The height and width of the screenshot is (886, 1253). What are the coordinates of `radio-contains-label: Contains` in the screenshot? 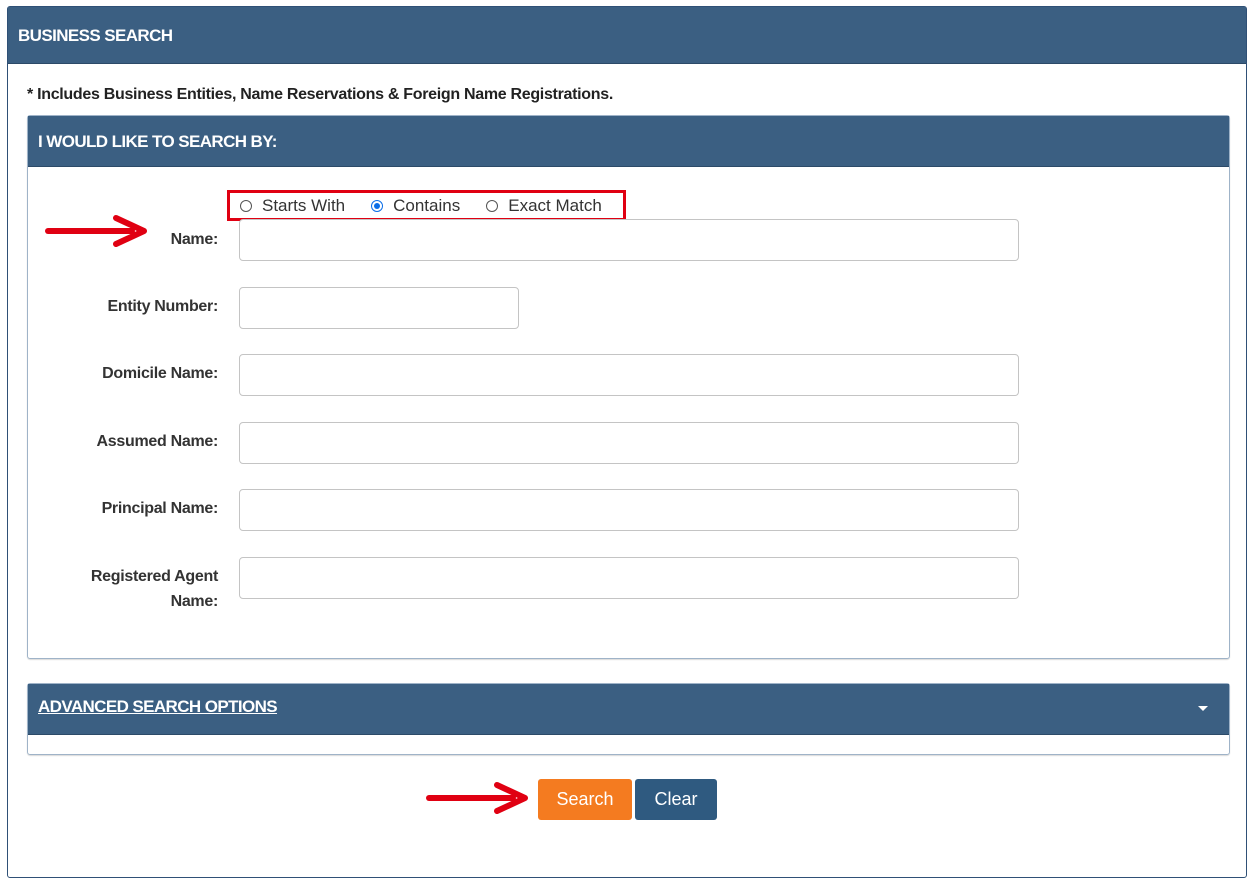 It's located at (427, 205).